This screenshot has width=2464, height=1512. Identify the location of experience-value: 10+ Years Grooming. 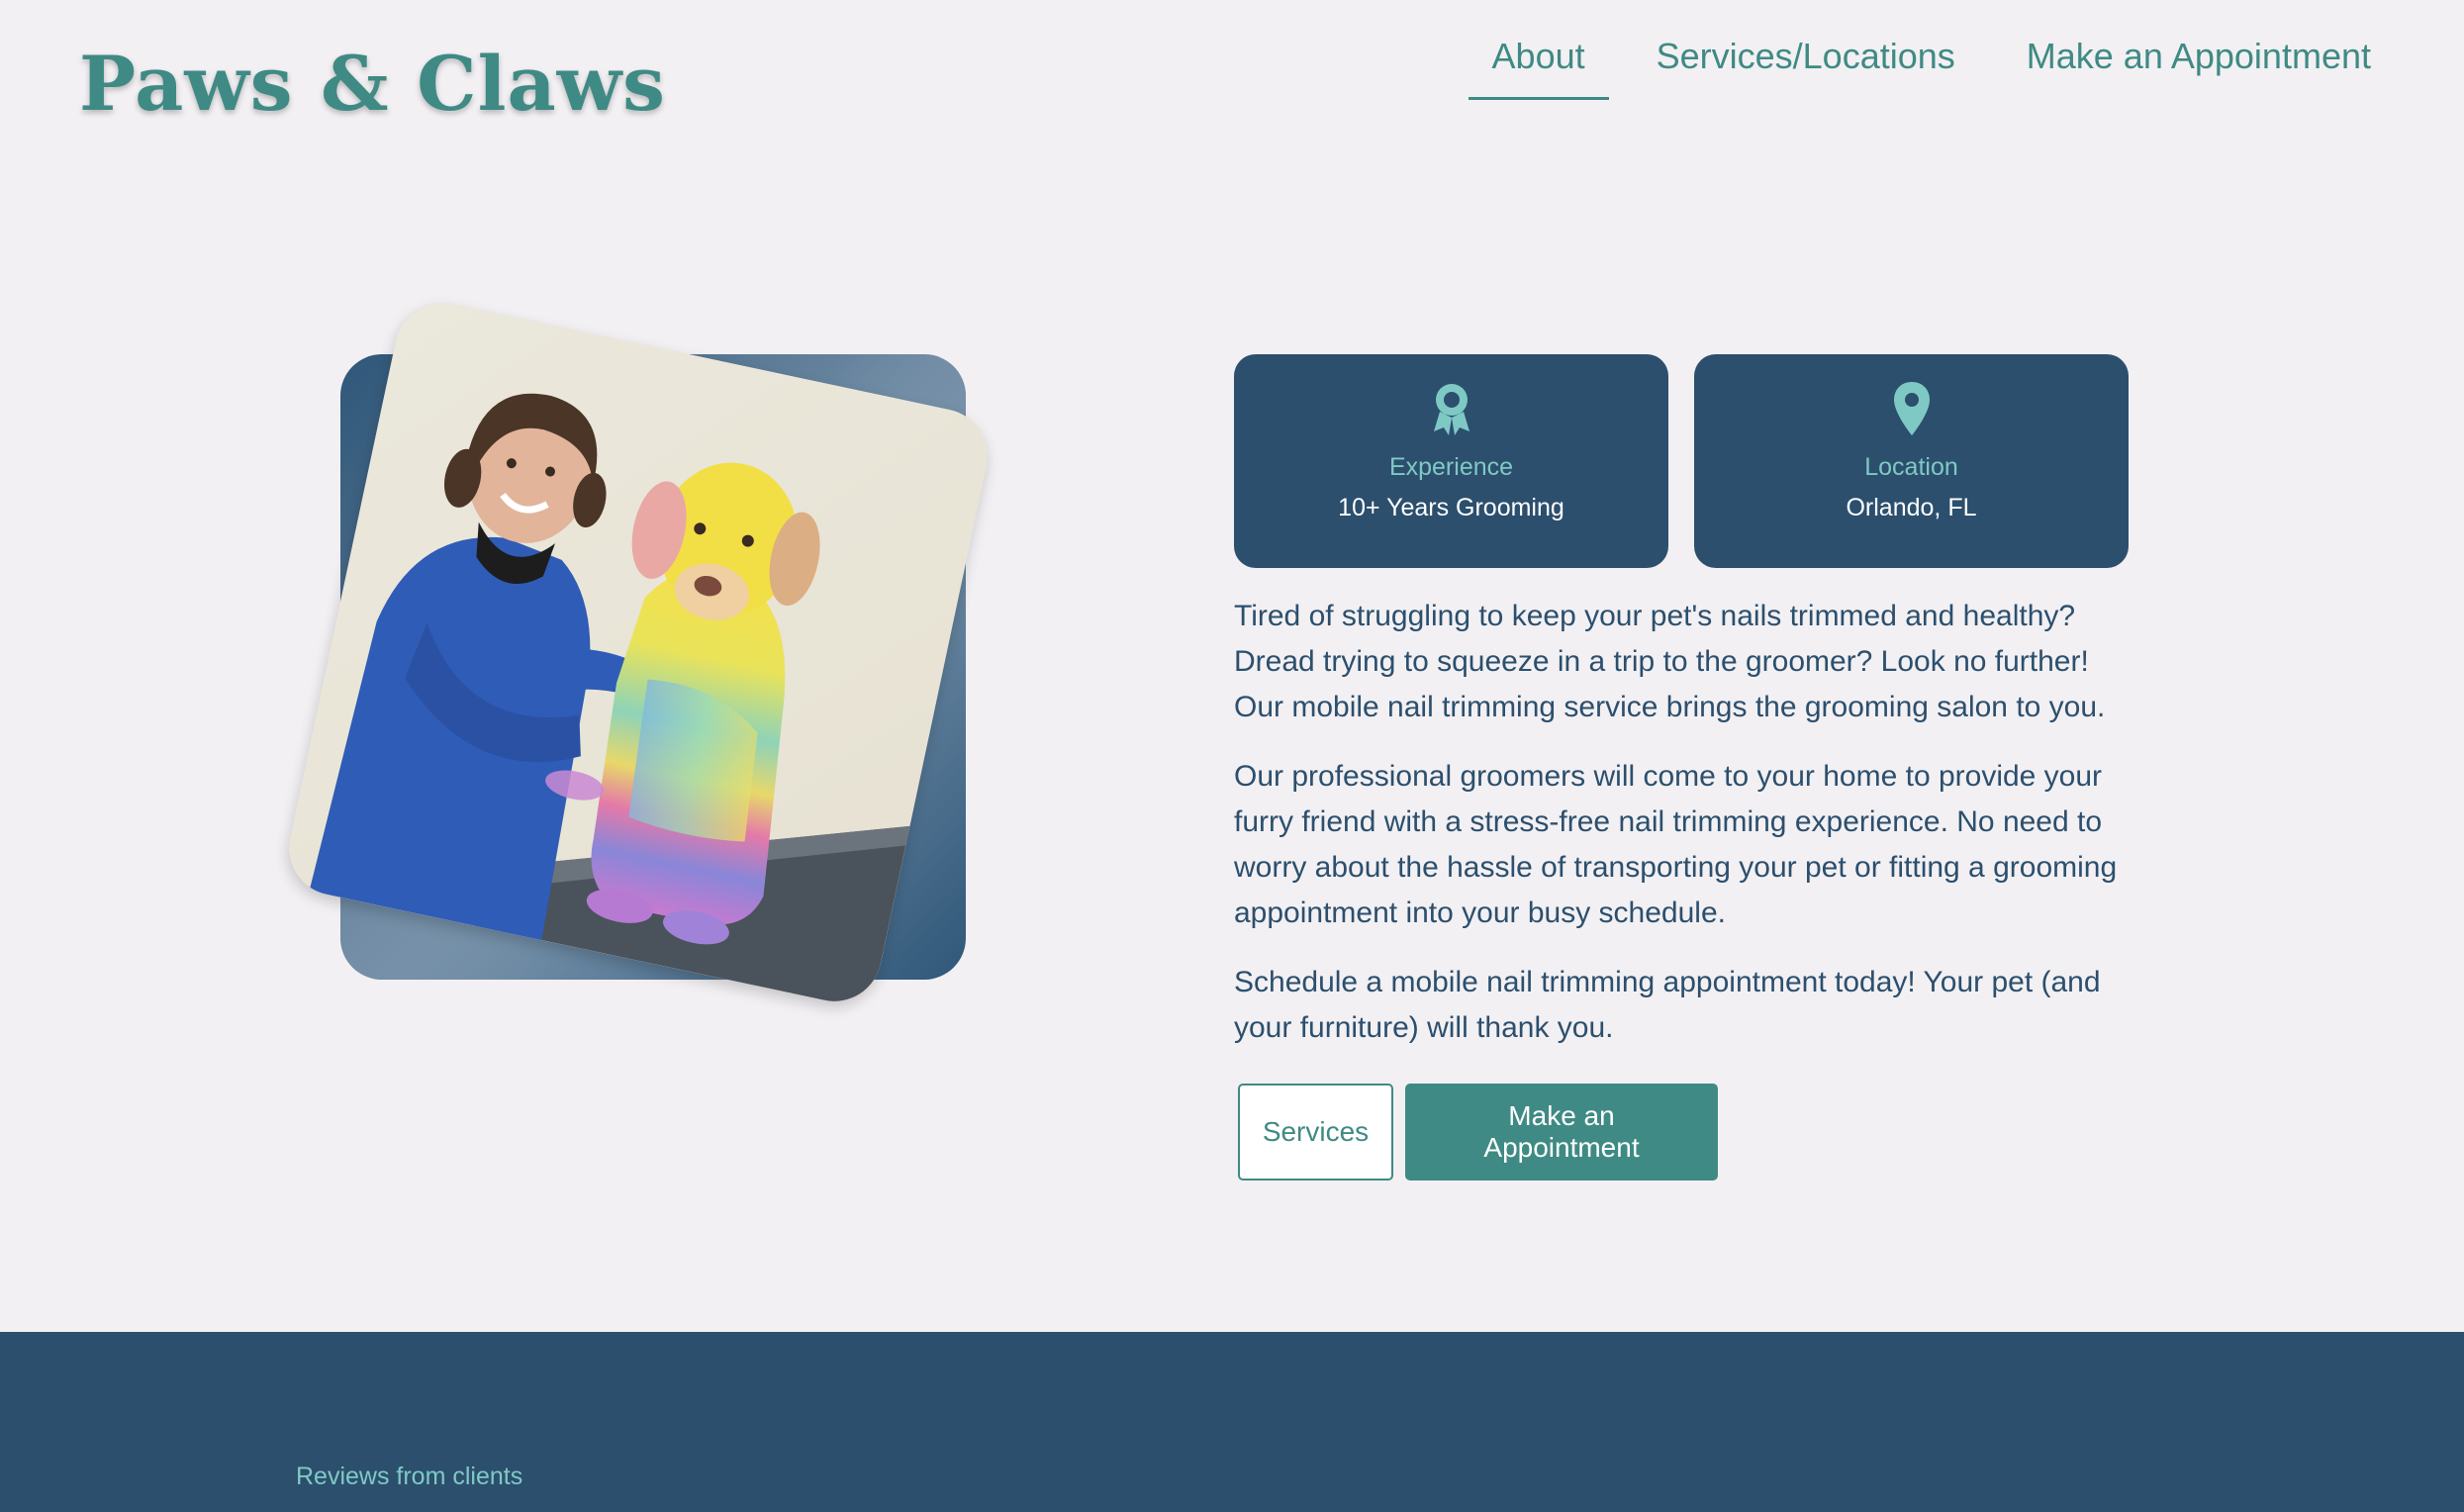
(1451, 508).